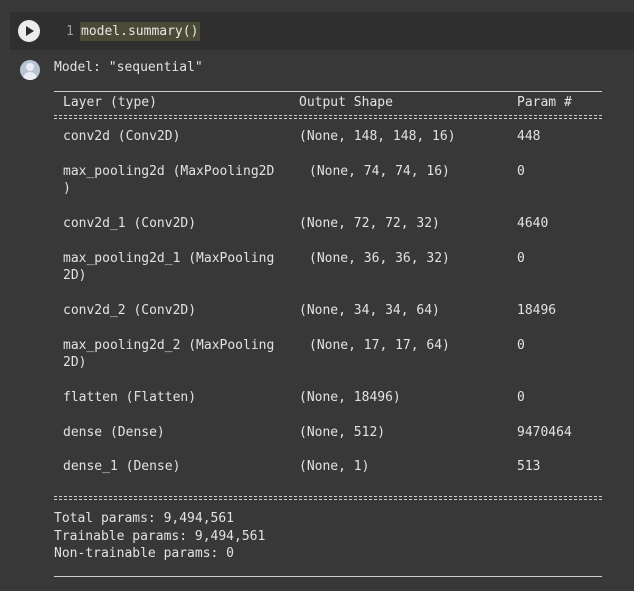 The image size is (634, 591). Describe the element at coordinates (544, 102) in the screenshot. I see `header-param-count: Param #` at that location.